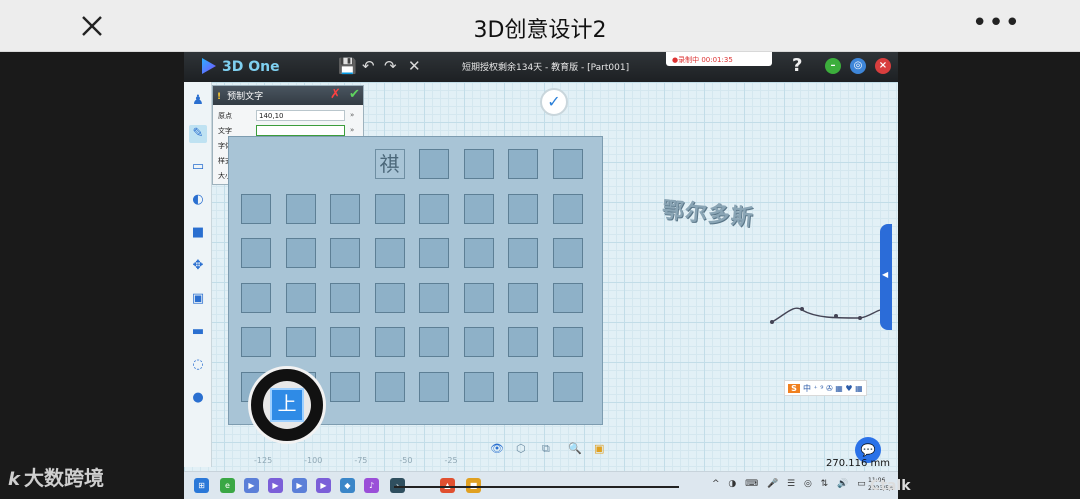  Describe the element at coordinates (300, 115) in the screenshot. I see `origin-field: 140,10` at that location.